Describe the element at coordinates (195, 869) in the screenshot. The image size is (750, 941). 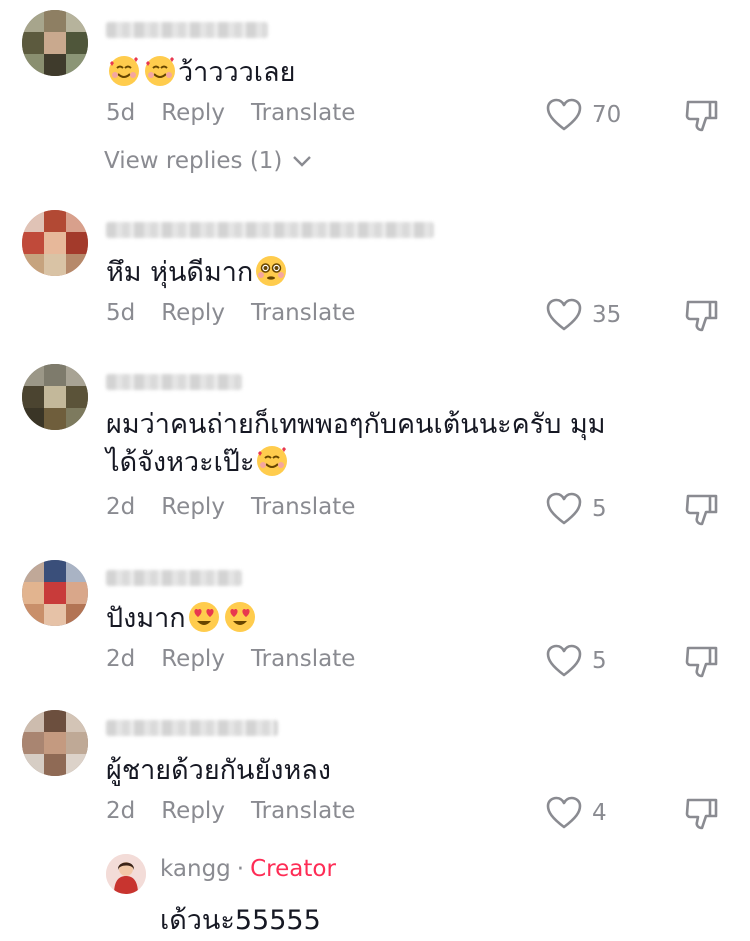
I see `creator-username: kangg` at that location.